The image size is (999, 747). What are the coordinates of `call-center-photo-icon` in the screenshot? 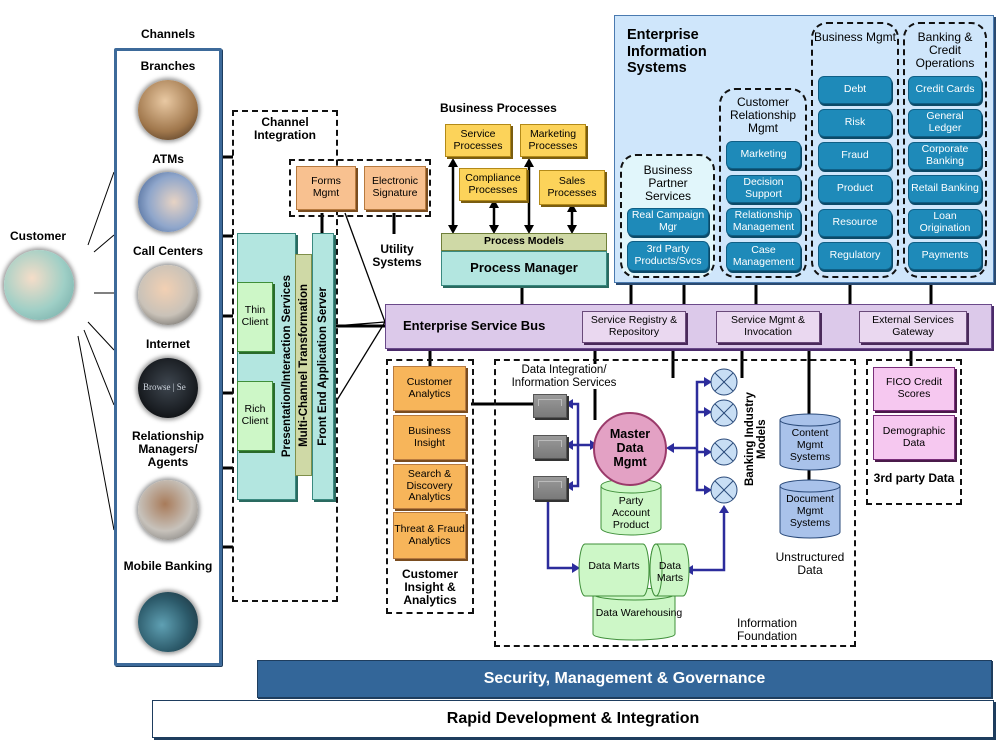 It's located at (168, 295).